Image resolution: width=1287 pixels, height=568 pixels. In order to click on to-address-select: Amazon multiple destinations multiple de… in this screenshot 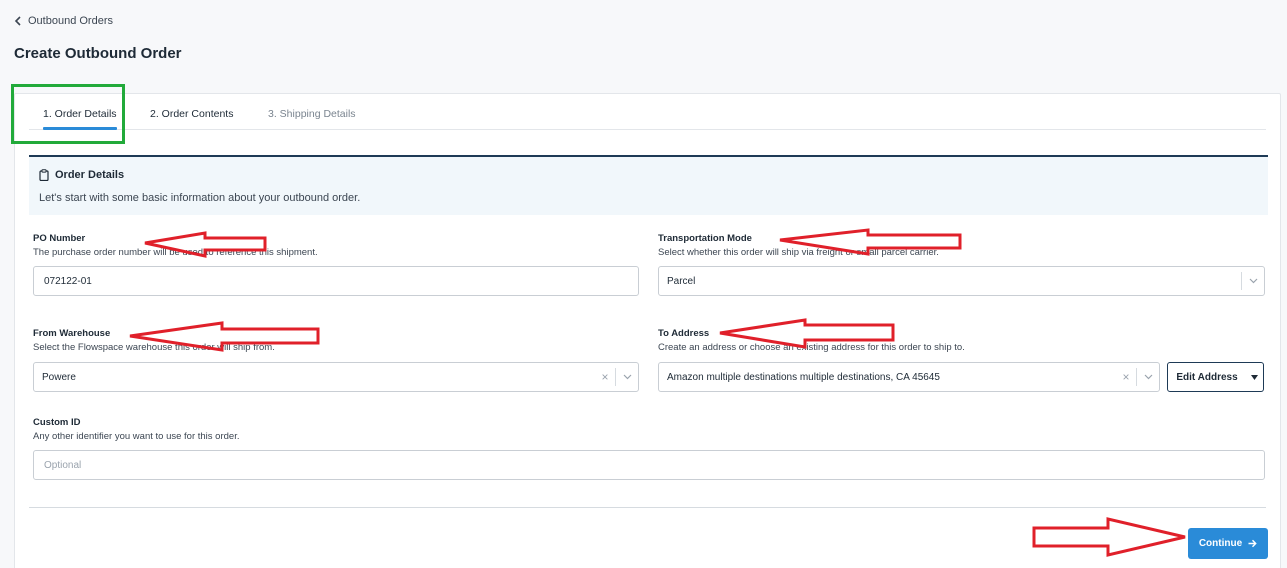, I will do `click(909, 377)`.